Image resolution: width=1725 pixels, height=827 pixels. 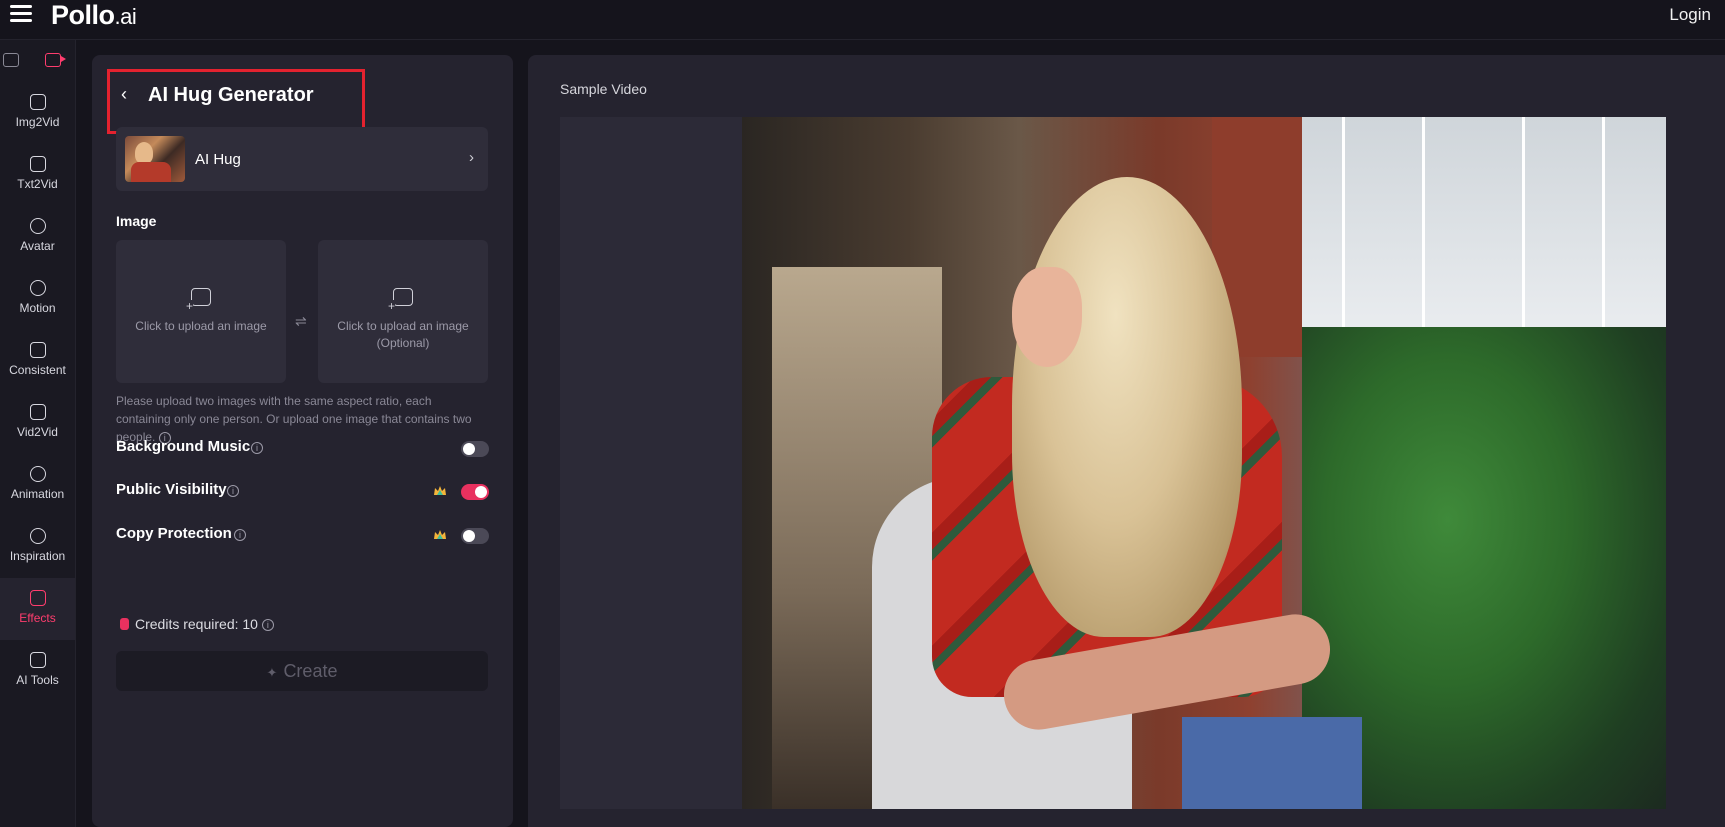 I want to click on background-music-label: Background Music, so click(x=183, y=446).